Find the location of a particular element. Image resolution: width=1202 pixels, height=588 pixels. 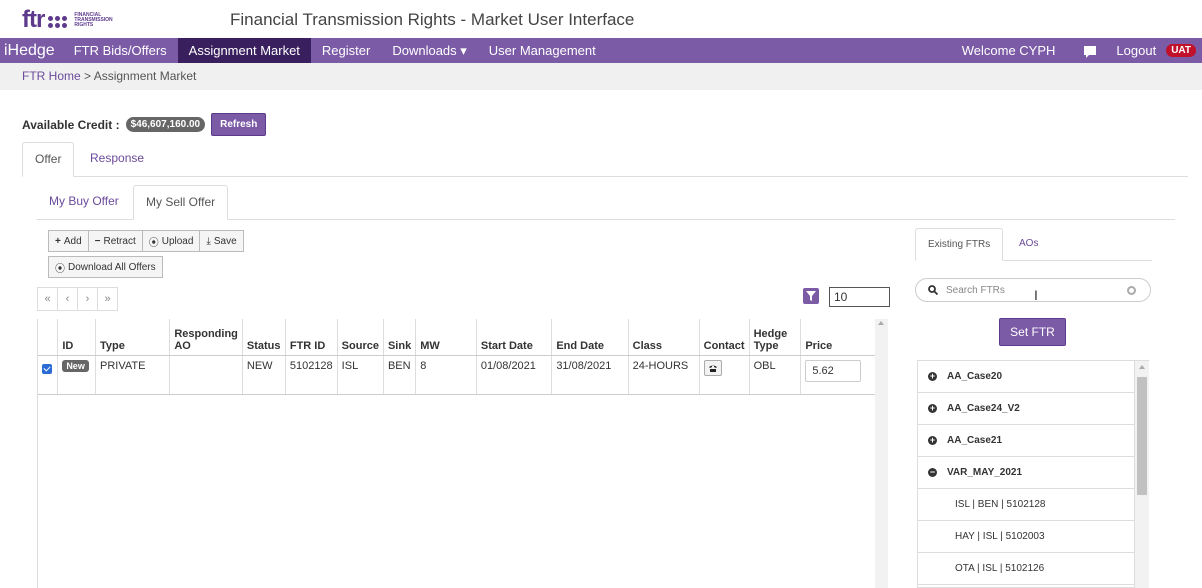

logout-link: Logout is located at coordinates (1136, 50).